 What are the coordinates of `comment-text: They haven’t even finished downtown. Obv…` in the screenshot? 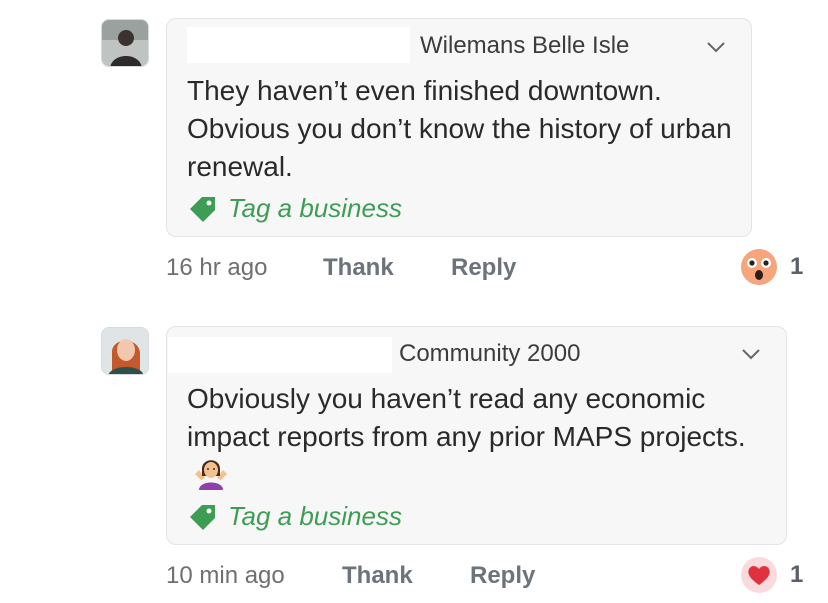 It's located at (459, 128).